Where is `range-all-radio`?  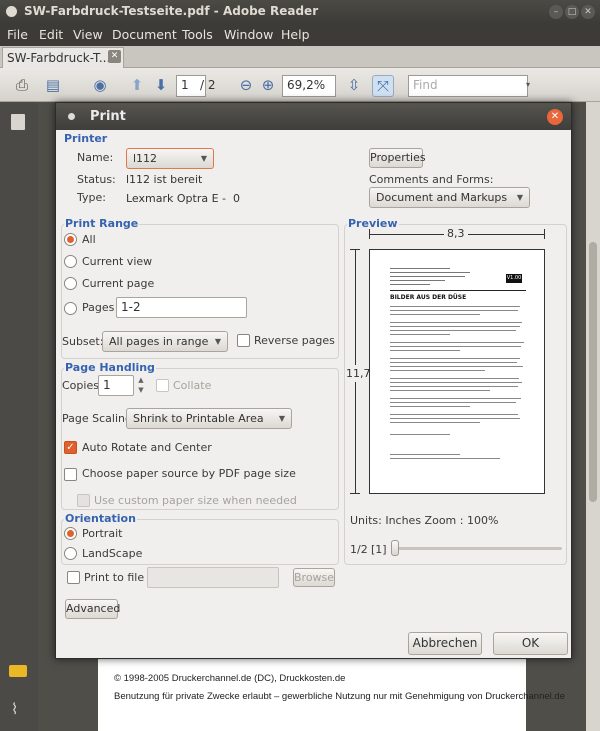
range-all-radio is located at coordinates (70, 239).